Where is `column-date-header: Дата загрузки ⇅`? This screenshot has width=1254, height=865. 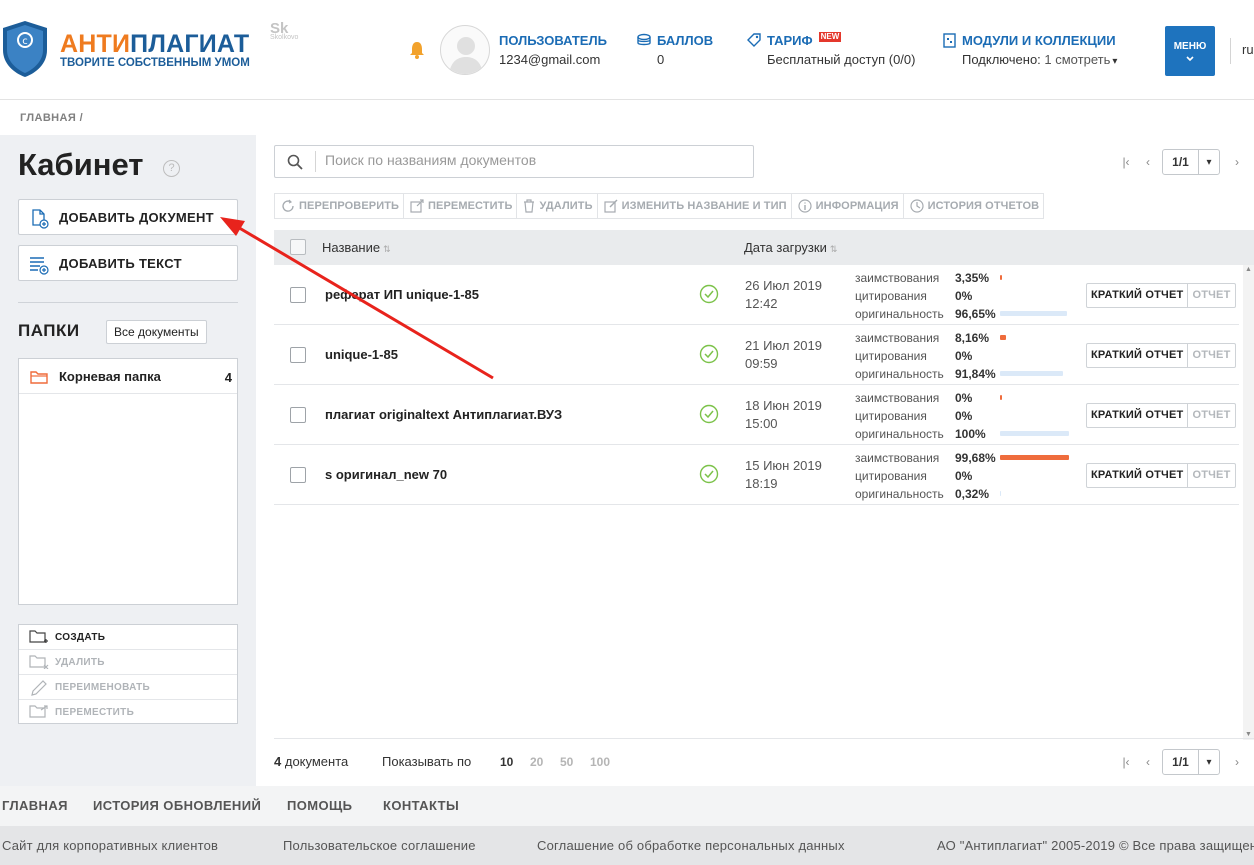
column-date-header: Дата загрузки ⇅ is located at coordinates (790, 247).